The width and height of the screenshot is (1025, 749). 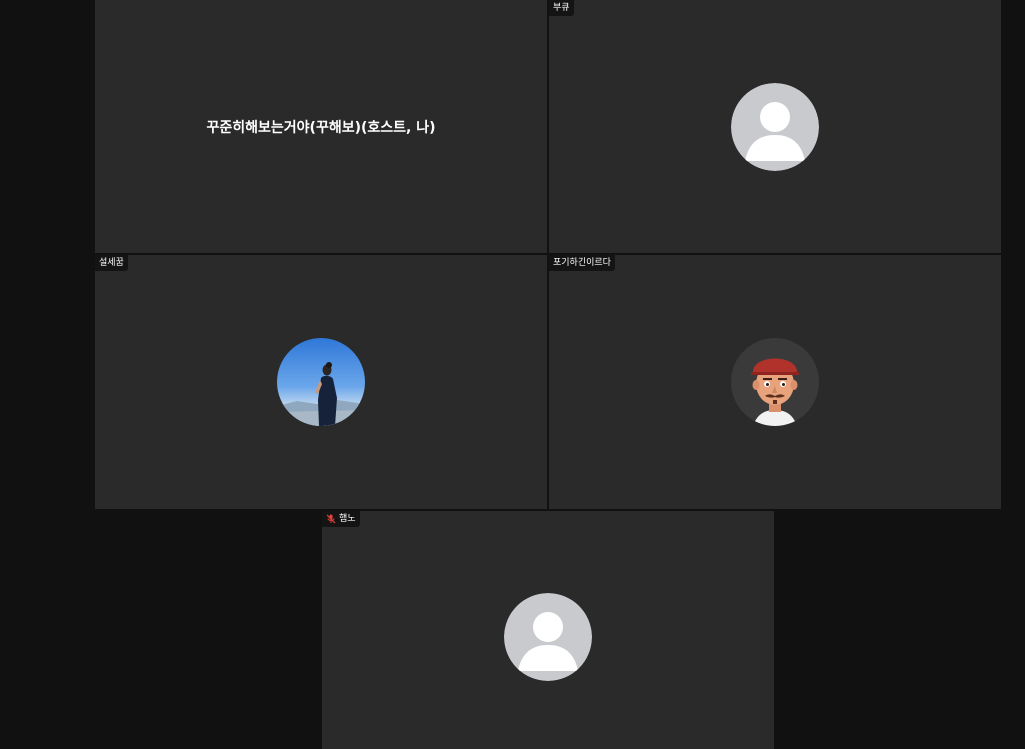 I want to click on participant-name-tag: 햄노, so click(x=341, y=519).